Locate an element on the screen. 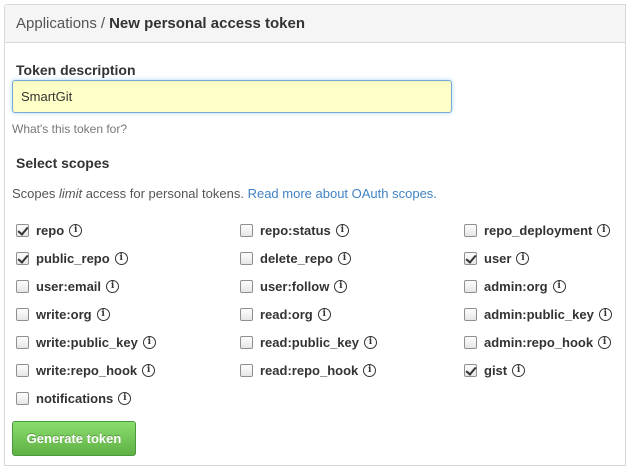 The width and height of the screenshot is (626, 466). scope-admin-public-key: admin:public_key i is located at coordinates (538, 314).